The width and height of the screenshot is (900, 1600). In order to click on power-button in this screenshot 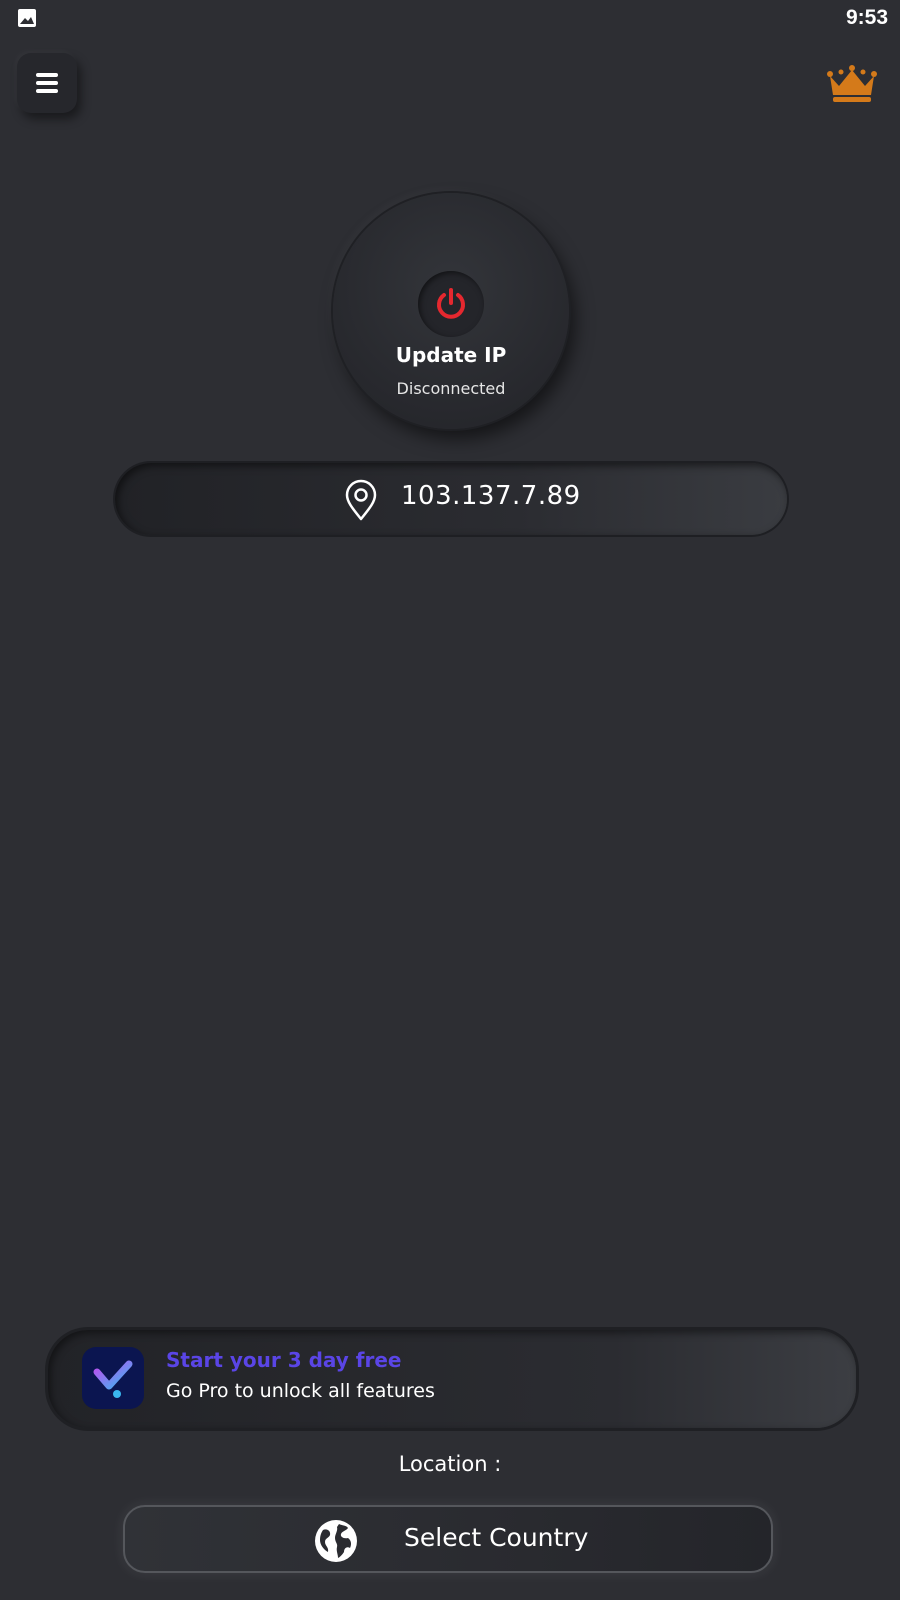, I will do `click(451, 304)`.